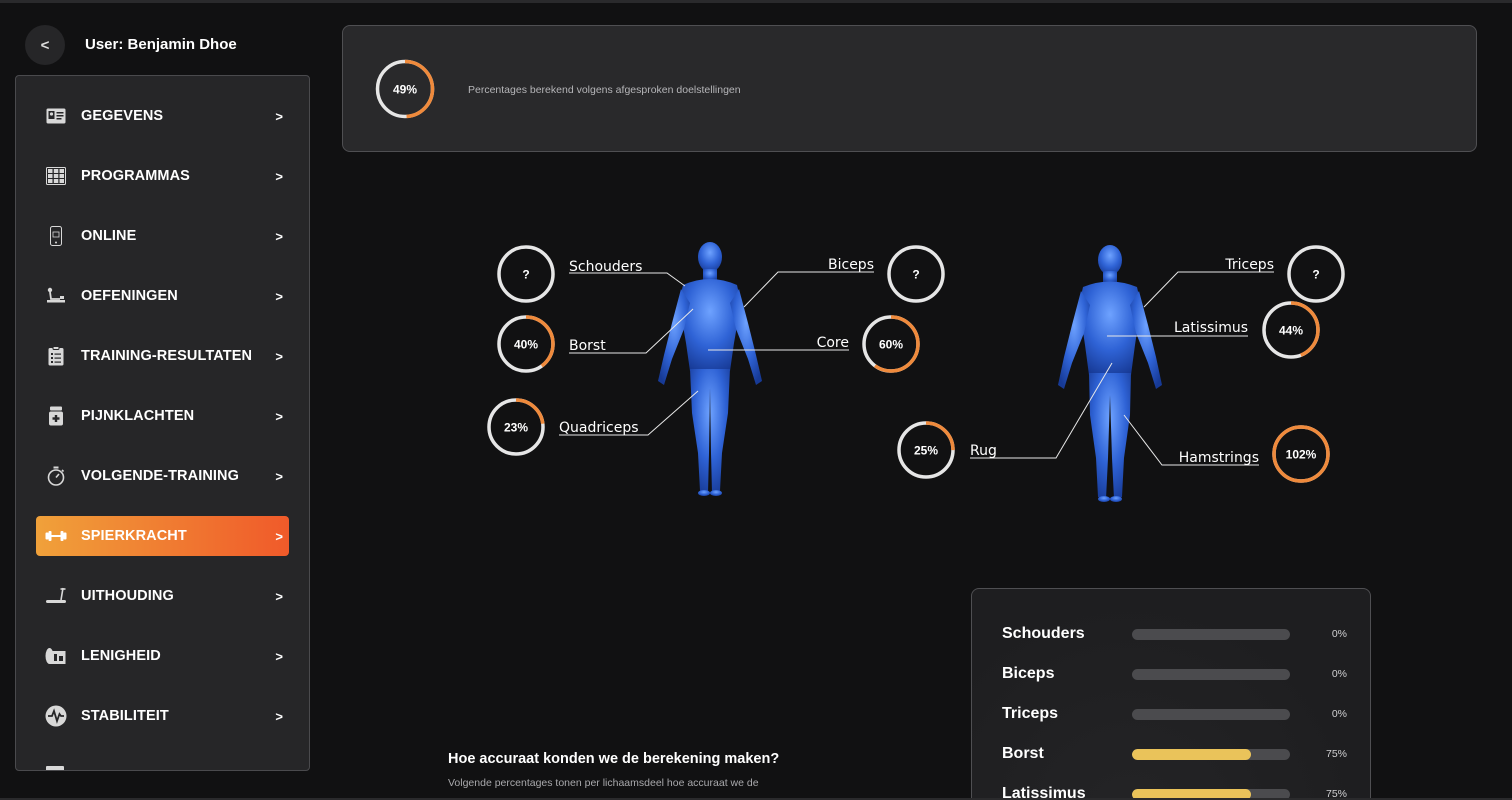 This screenshot has width=1512, height=800. I want to click on muscle-label-quadriceps: Quadriceps, so click(599, 428).